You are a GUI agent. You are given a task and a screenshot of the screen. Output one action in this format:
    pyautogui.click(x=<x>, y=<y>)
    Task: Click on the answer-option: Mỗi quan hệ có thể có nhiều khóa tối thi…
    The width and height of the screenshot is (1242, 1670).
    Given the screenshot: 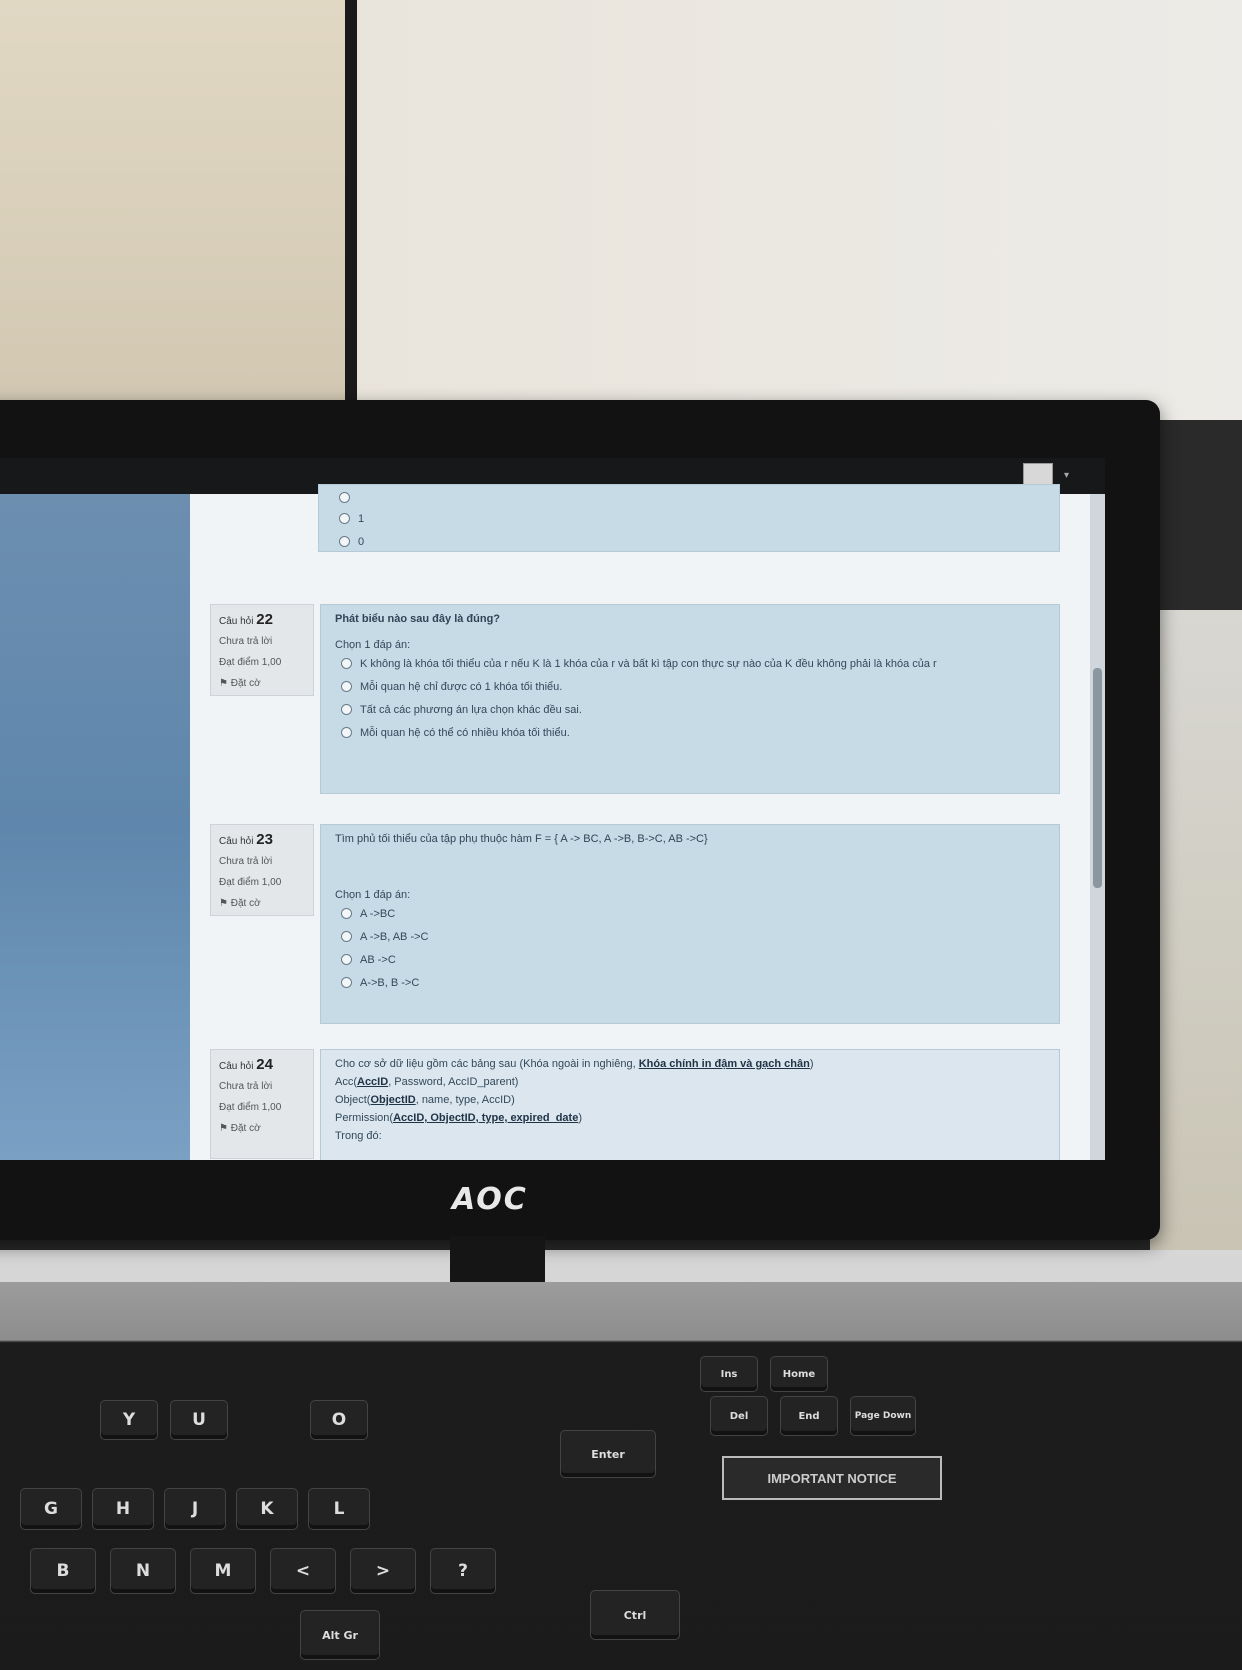 What is the action you would take?
    pyautogui.click(x=690, y=733)
    